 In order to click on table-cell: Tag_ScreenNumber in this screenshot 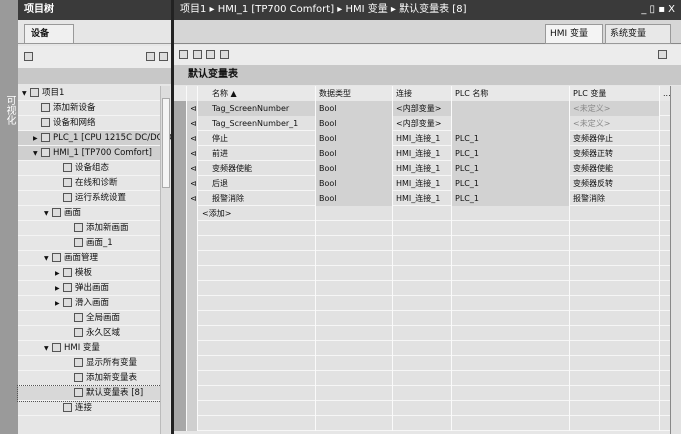, I will do `click(257, 108)`.